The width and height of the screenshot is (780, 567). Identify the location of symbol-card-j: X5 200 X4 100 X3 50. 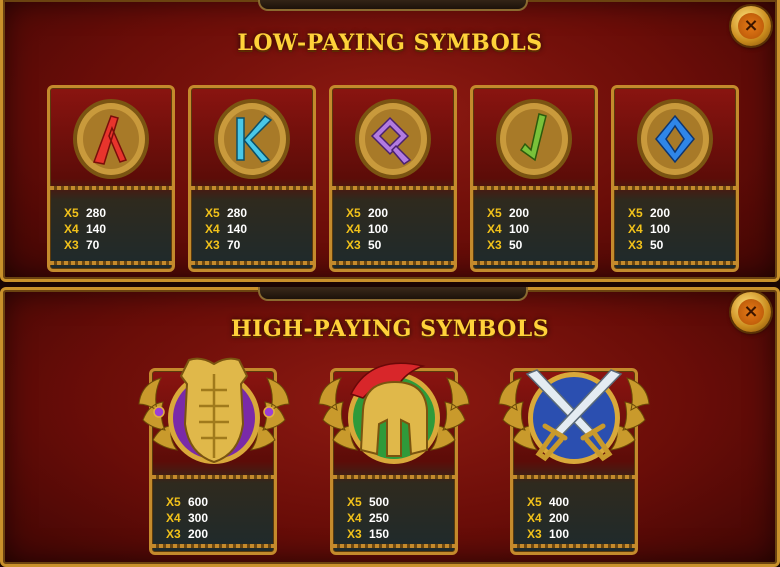
(534, 178).